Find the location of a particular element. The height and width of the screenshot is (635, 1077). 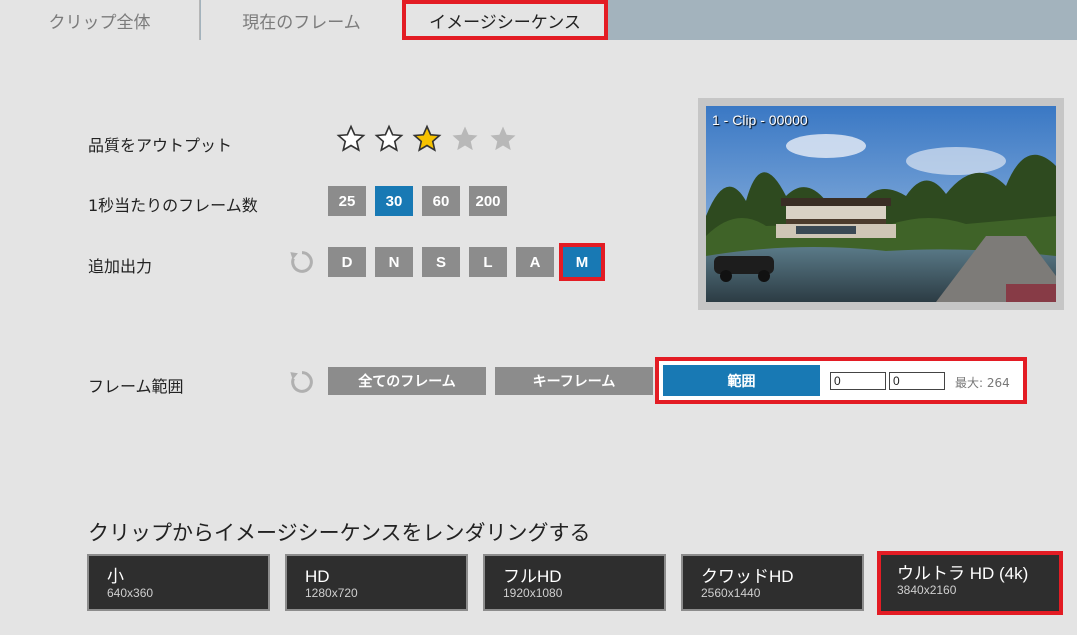

extra-l-button: L is located at coordinates (488, 262).